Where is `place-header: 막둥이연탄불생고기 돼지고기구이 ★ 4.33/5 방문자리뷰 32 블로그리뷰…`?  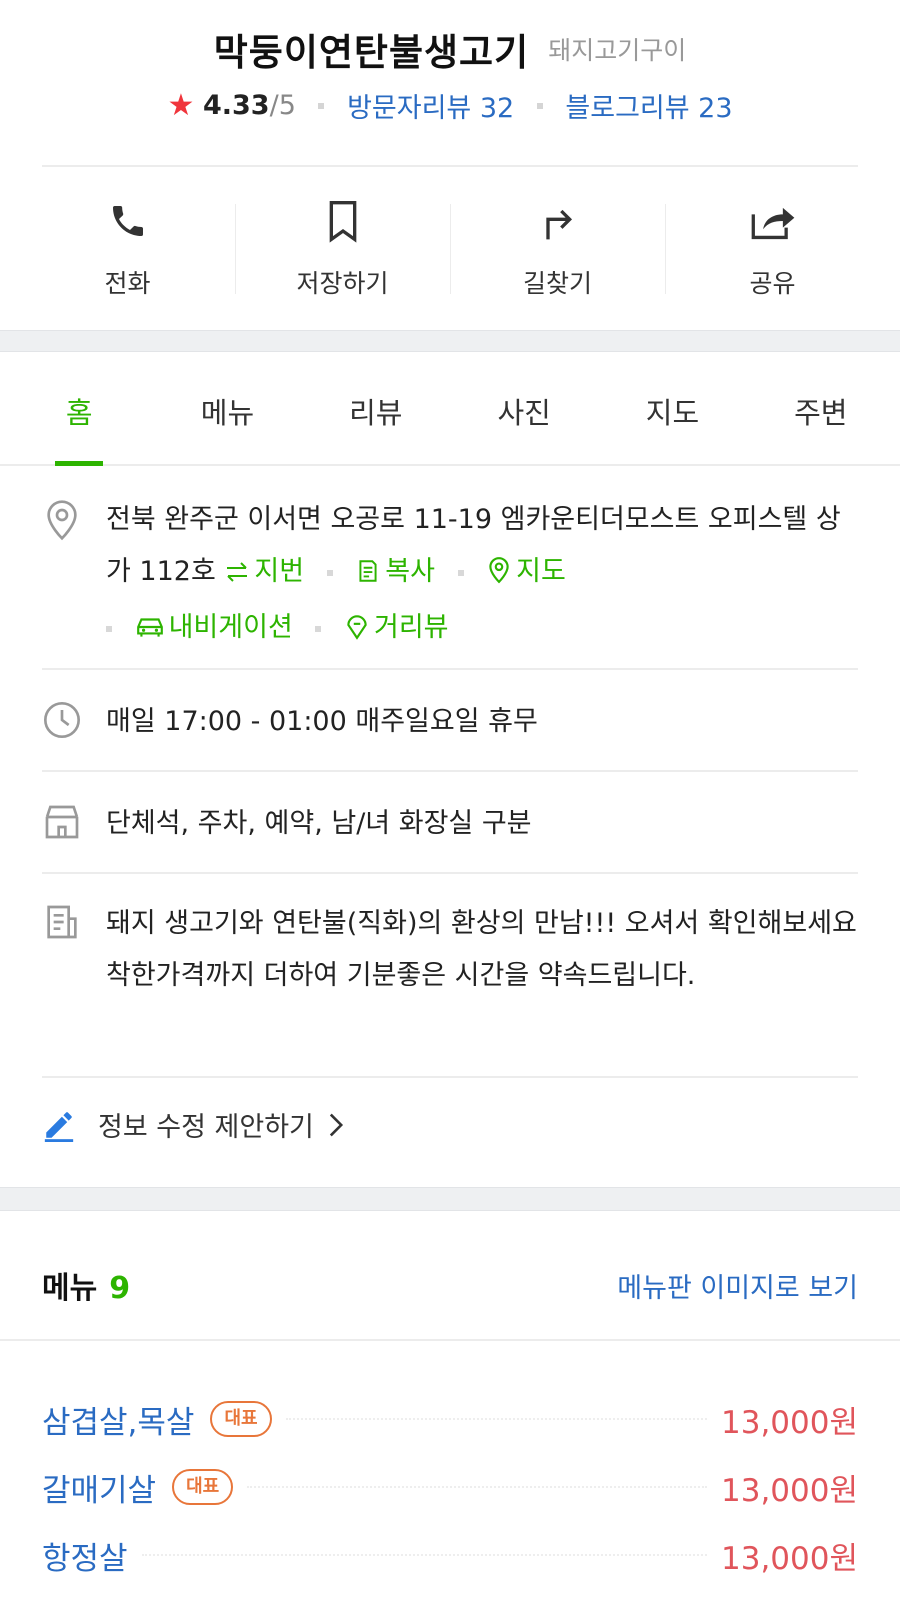 place-header: 막둥이연탄불생고기 돼지고기구이 ★ 4.33/5 방문자리뷰 32 블로그리뷰… is located at coordinates (450, 83).